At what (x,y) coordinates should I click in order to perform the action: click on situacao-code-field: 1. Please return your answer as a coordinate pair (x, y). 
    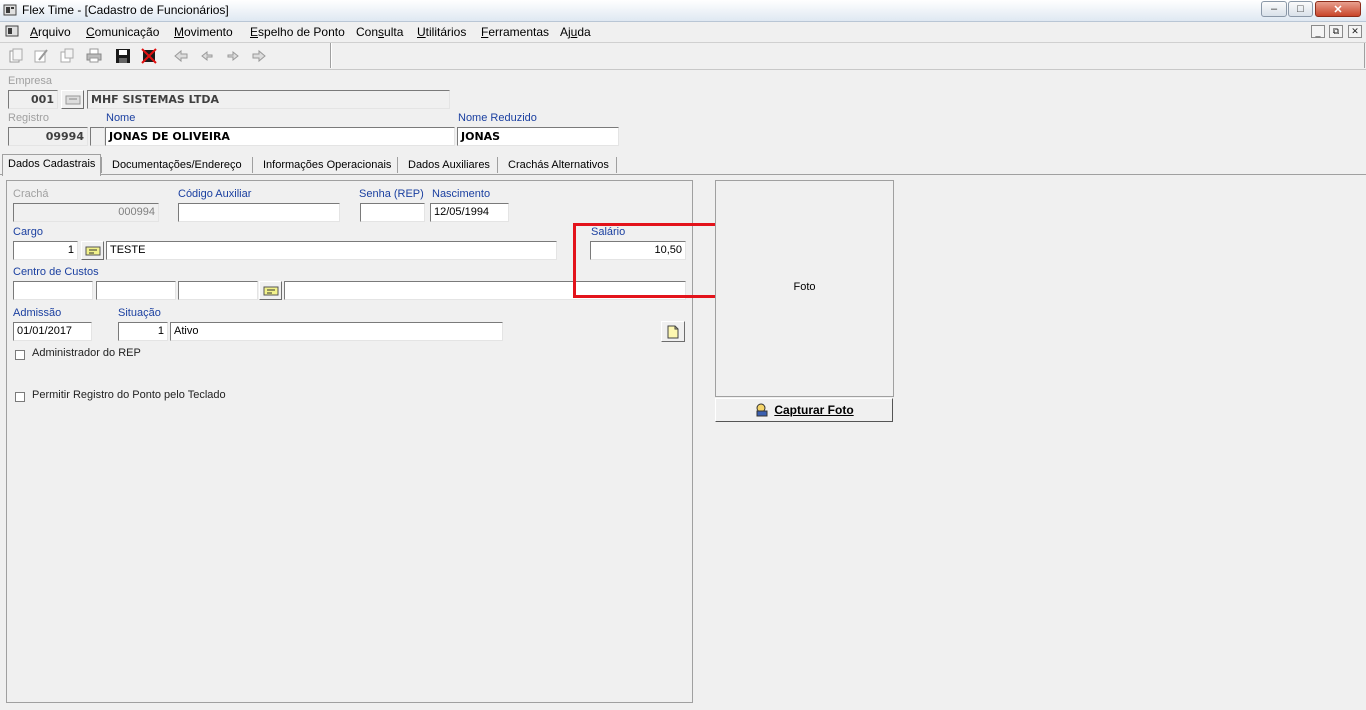
    Looking at the image, I should click on (143, 331).